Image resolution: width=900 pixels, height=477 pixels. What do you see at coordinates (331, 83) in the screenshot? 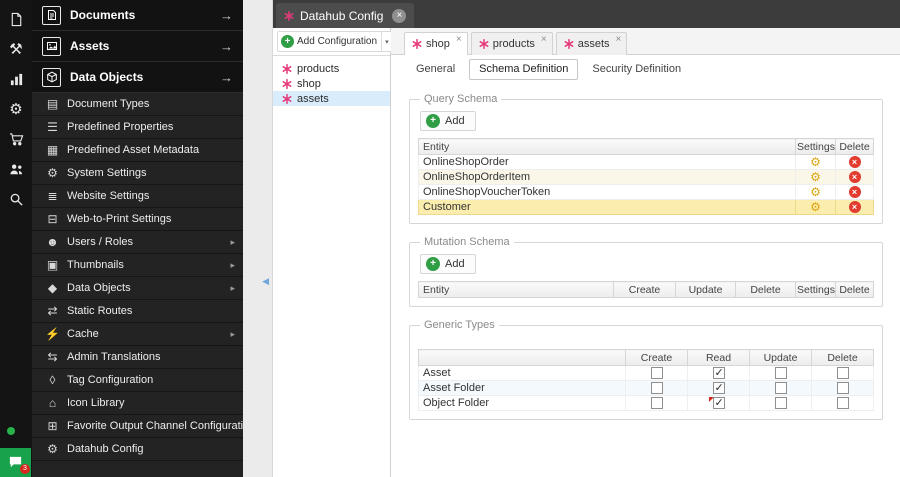
I see `list-item-shop: shop` at bounding box center [331, 83].